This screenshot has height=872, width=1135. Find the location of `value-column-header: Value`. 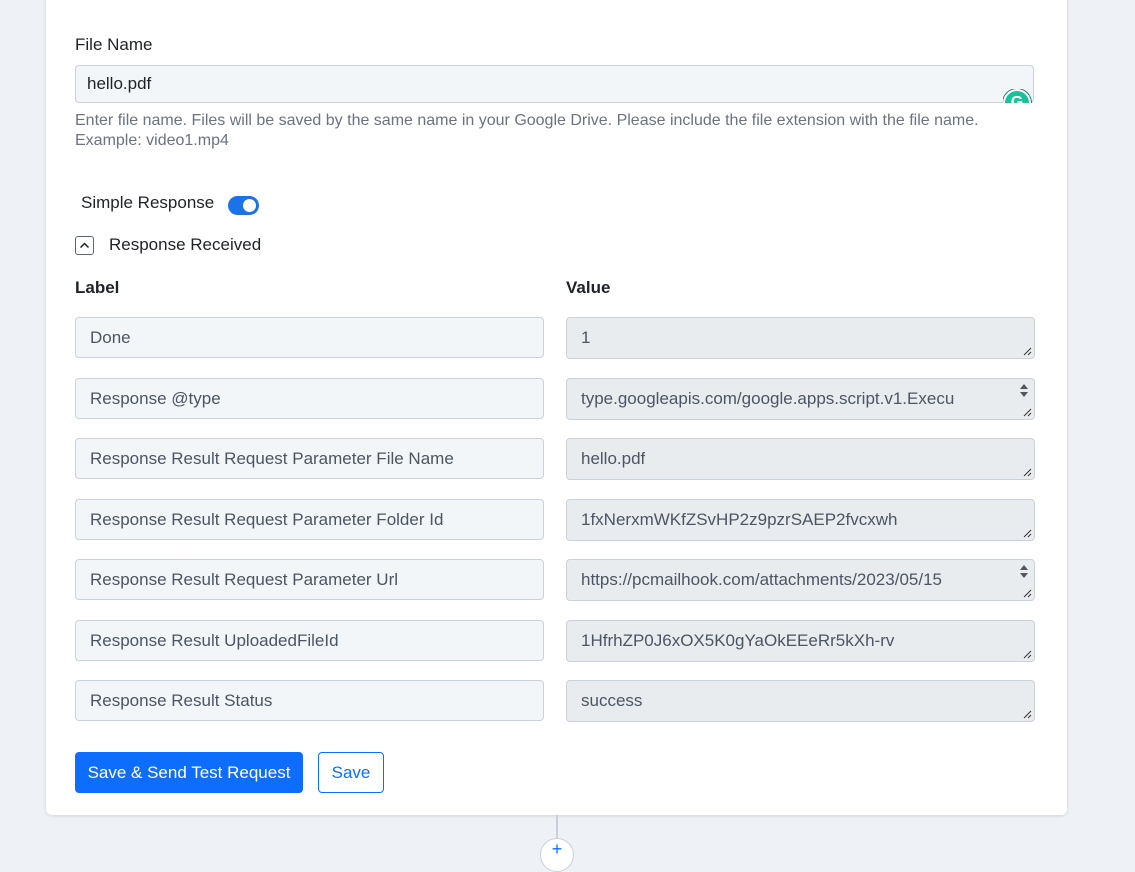

value-column-header: Value is located at coordinates (588, 287).